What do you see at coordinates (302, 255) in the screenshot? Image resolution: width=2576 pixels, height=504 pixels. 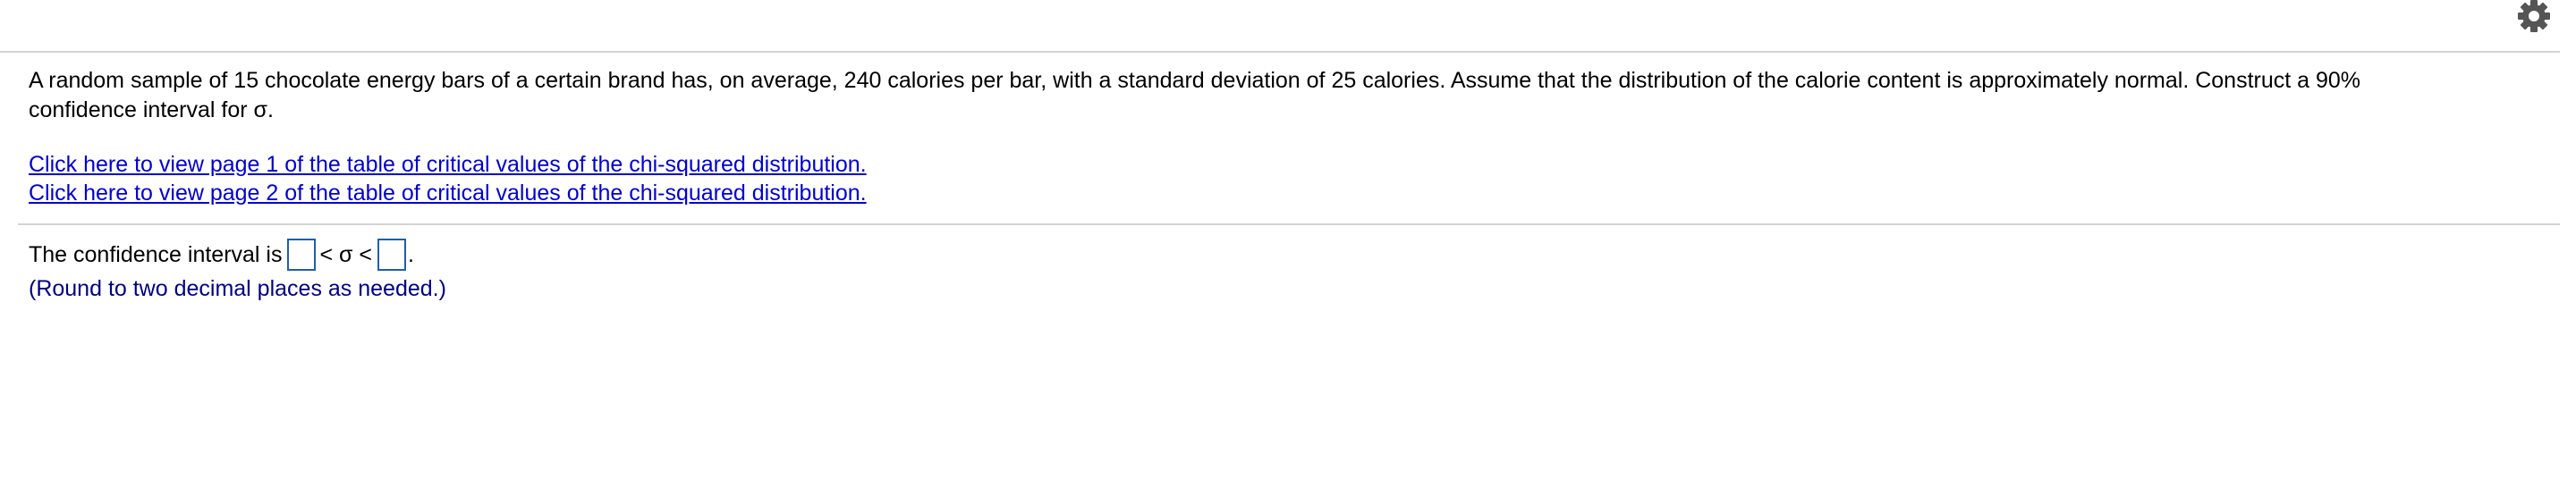 I see `lower-bound-input` at bounding box center [302, 255].